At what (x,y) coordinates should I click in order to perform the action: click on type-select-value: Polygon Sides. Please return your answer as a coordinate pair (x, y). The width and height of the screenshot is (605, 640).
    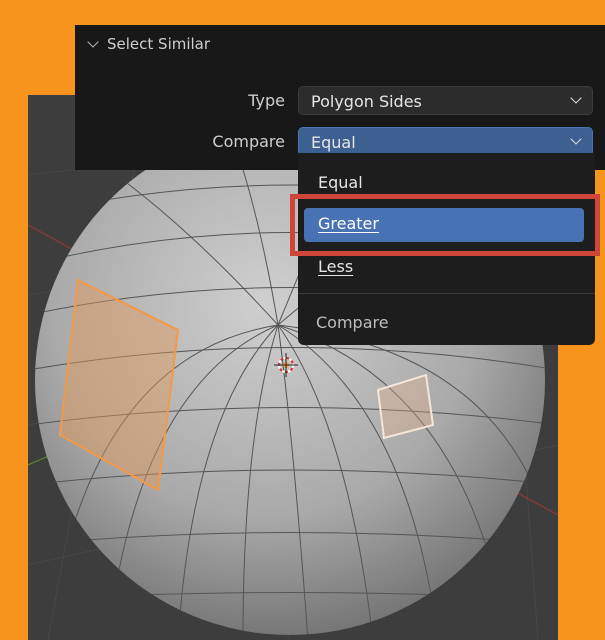
    Looking at the image, I should click on (366, 101).